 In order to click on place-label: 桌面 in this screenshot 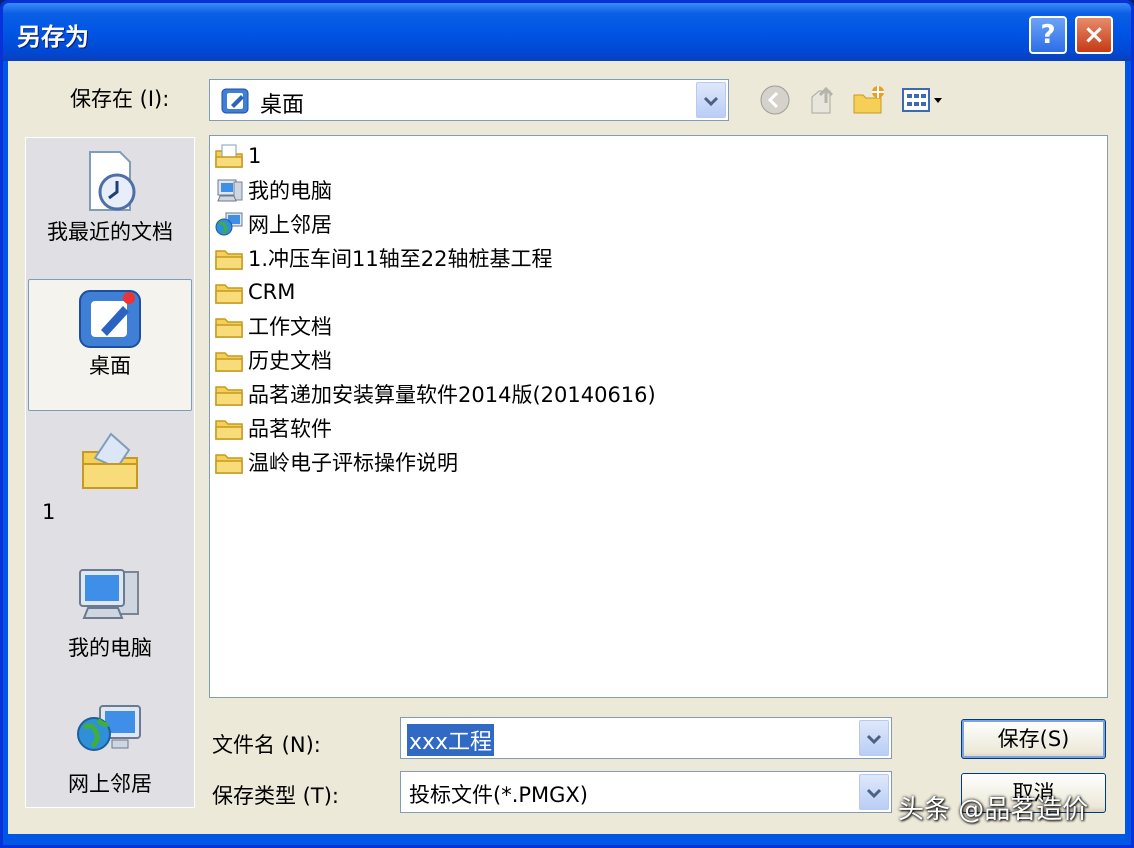, I will do `click(110, 366)`.